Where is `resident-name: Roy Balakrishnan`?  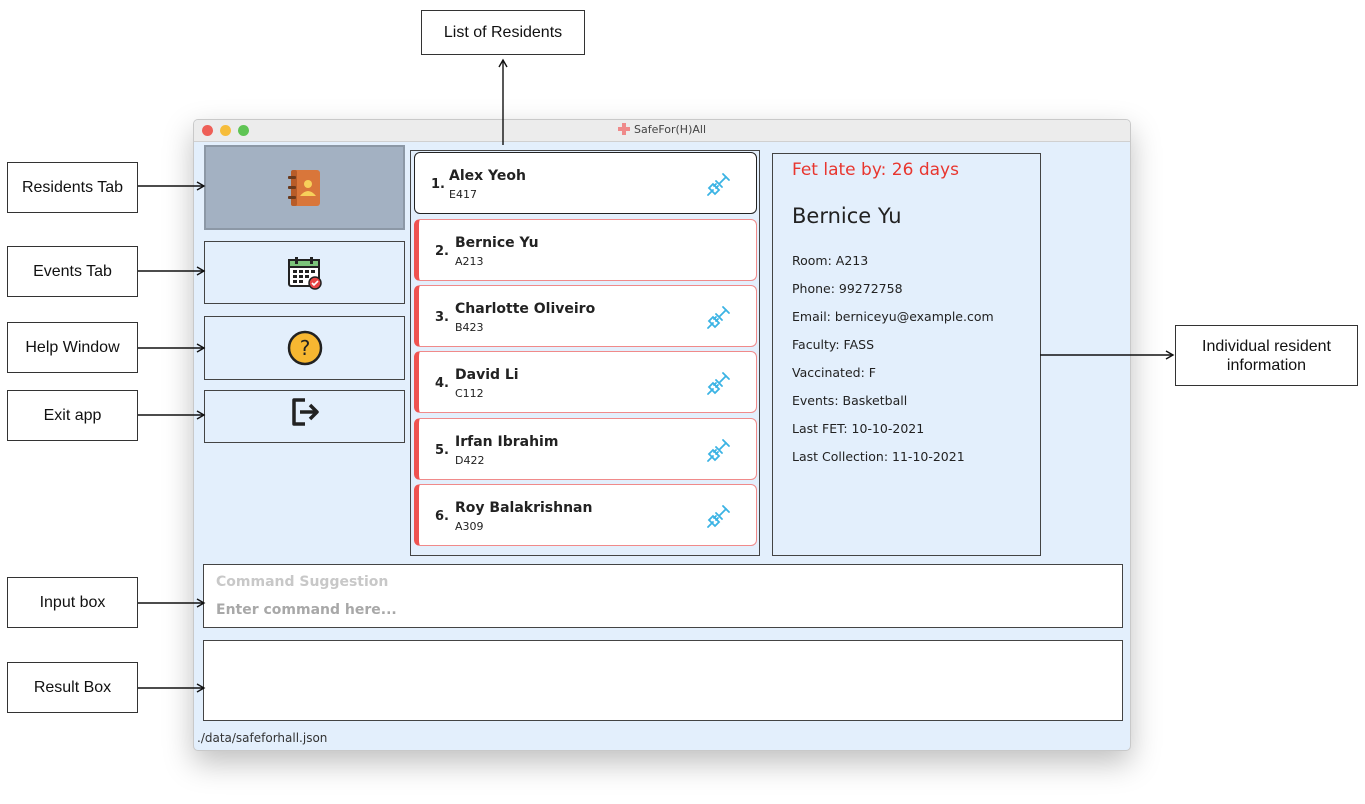 resident-name: Roy Balakrishnan is located at coordinates (524, 508).